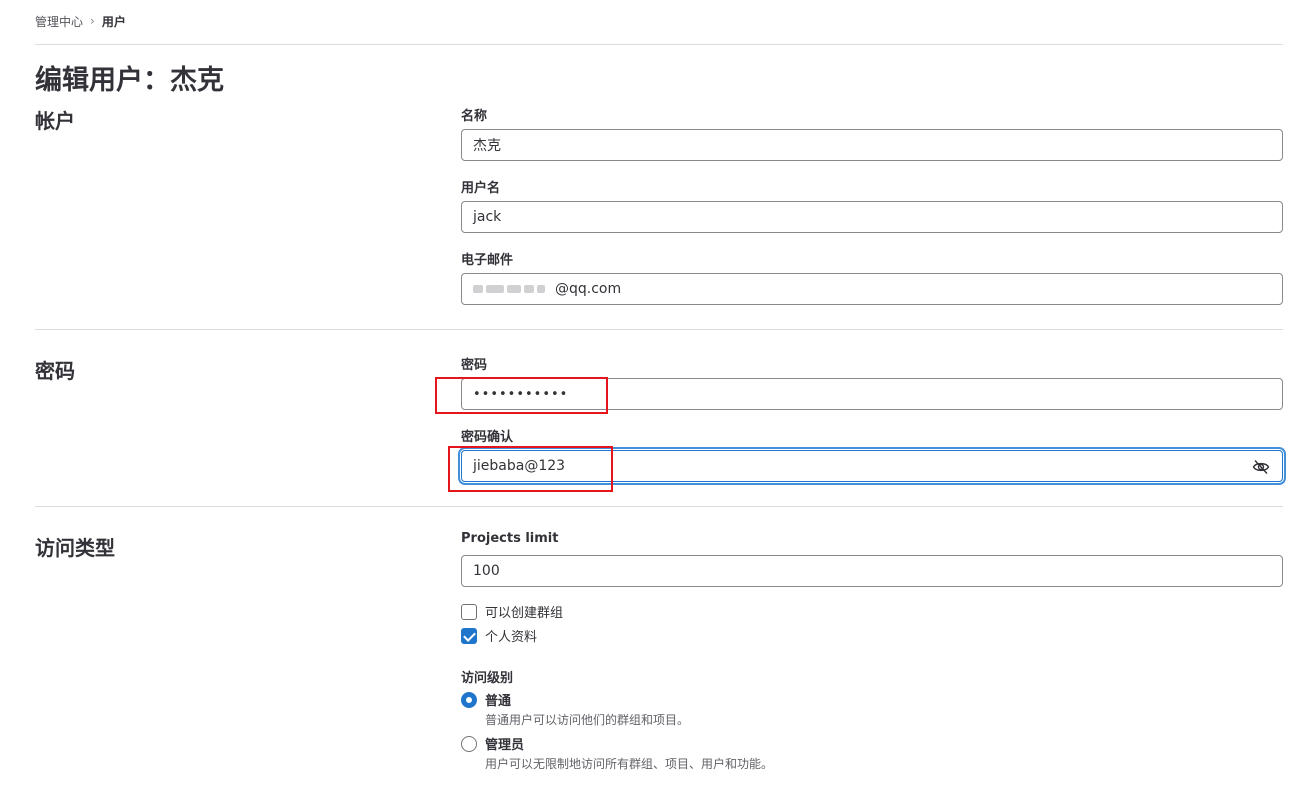 The image size is (1310, 789). I want to click on email-value: @qq.com, so click(588, 289).